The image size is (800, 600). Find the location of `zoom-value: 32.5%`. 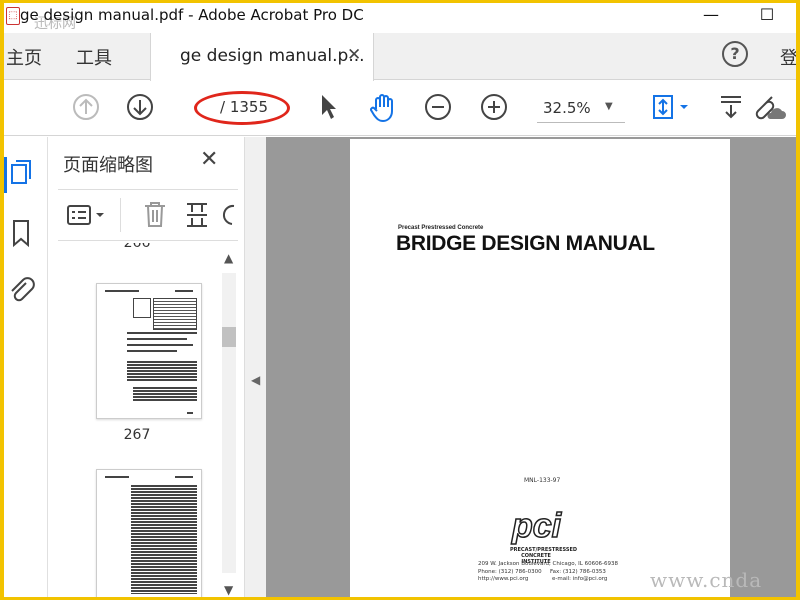

zoom-value: 32.5% is located at coordinates (567, 108).